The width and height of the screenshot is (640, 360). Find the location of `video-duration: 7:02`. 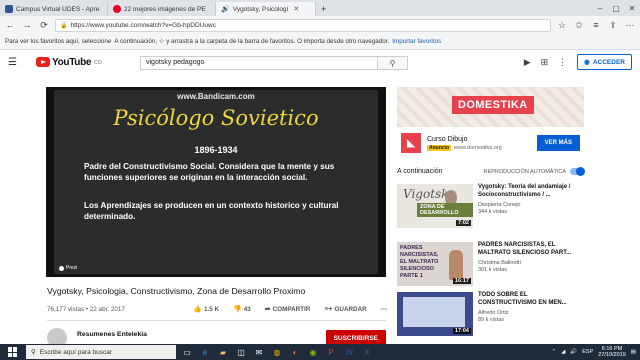

video-duration: 7:02 is located at coordinates (463, 223).